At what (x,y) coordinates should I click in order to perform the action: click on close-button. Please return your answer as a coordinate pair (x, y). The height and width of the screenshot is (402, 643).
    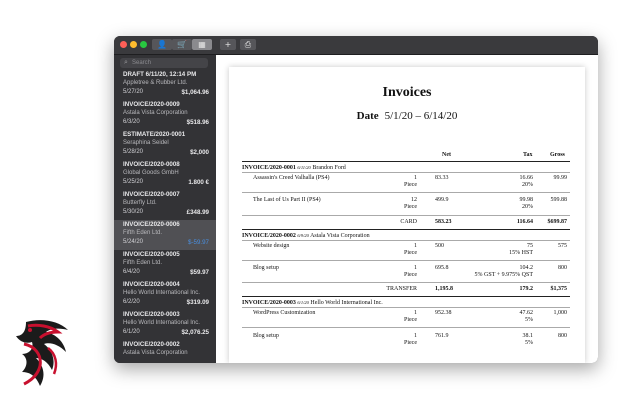
    Looking at the image, I should click on (123, 44).